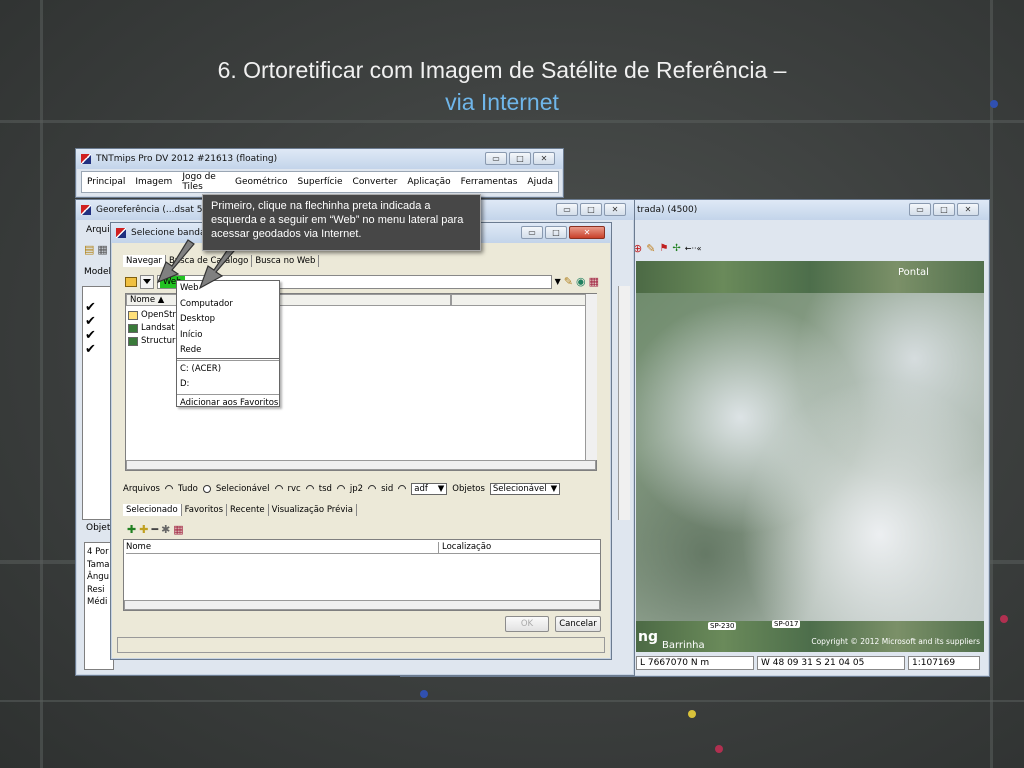 This screenshot has height=768, width=1024. I want to click on georef-toolbar: ▤ ▦, so click(96, 249).